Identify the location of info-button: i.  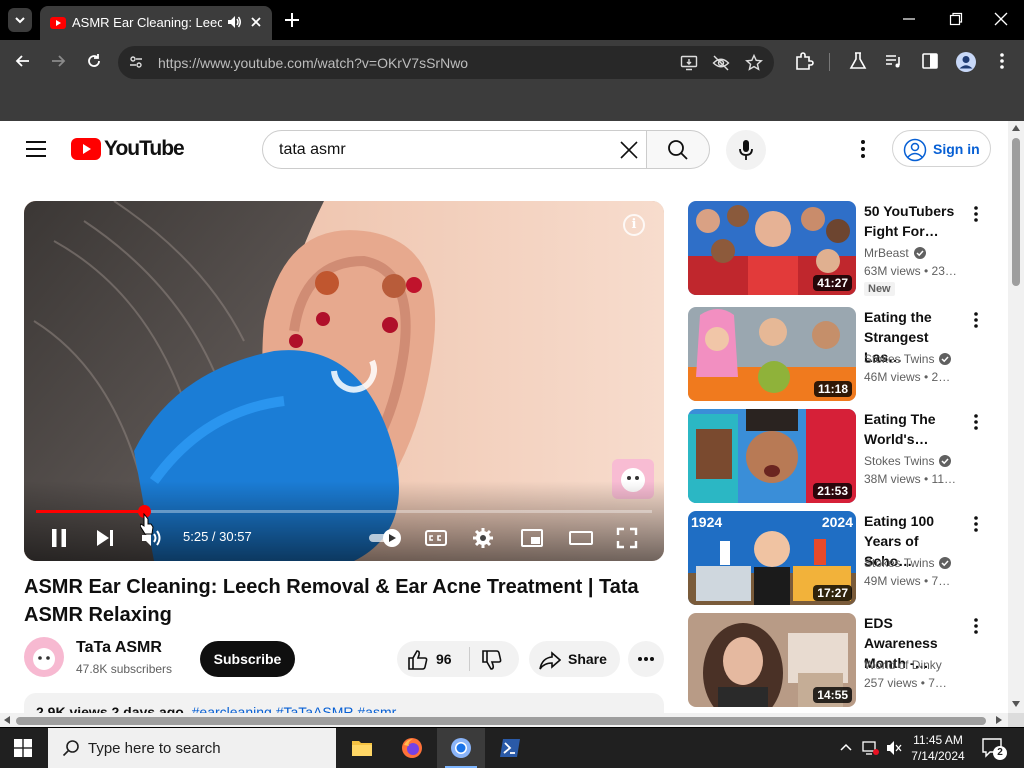
(634, 225).